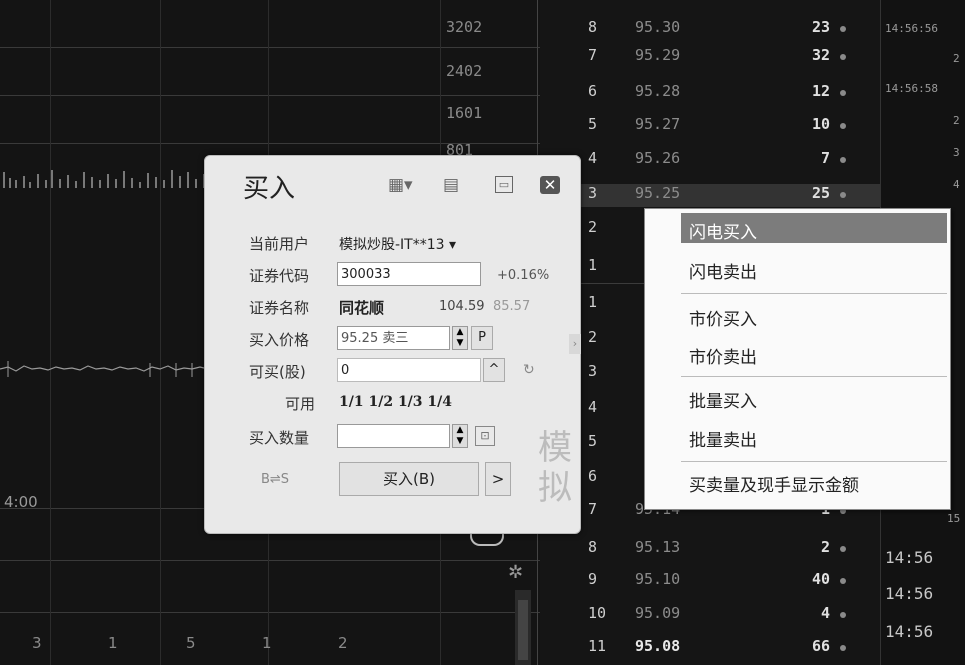 The height and width of the screenshot is (665, 965). What do you see at coordinates (397, 244) in the screenshot?
I see `user-select: 模拟炒股-IT**13 ▾` at bounding box center [397, 244].